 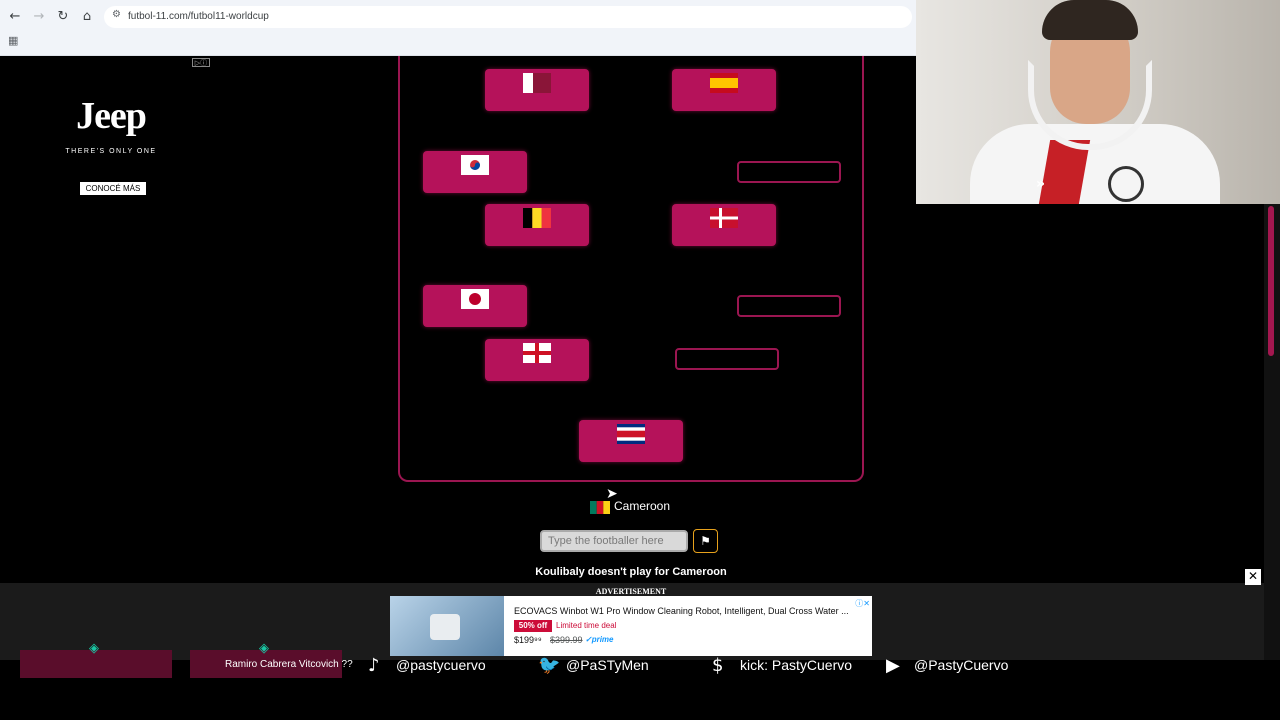 I want to click on player-card-south-korea, so click(x=475, y=172).